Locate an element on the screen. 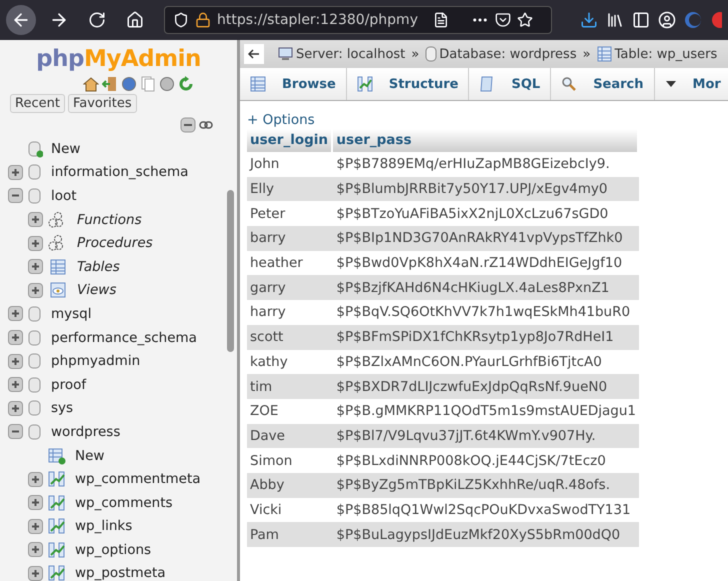 The image size is (728, 581). table-cell: barry is located at coordinates (290, 238).